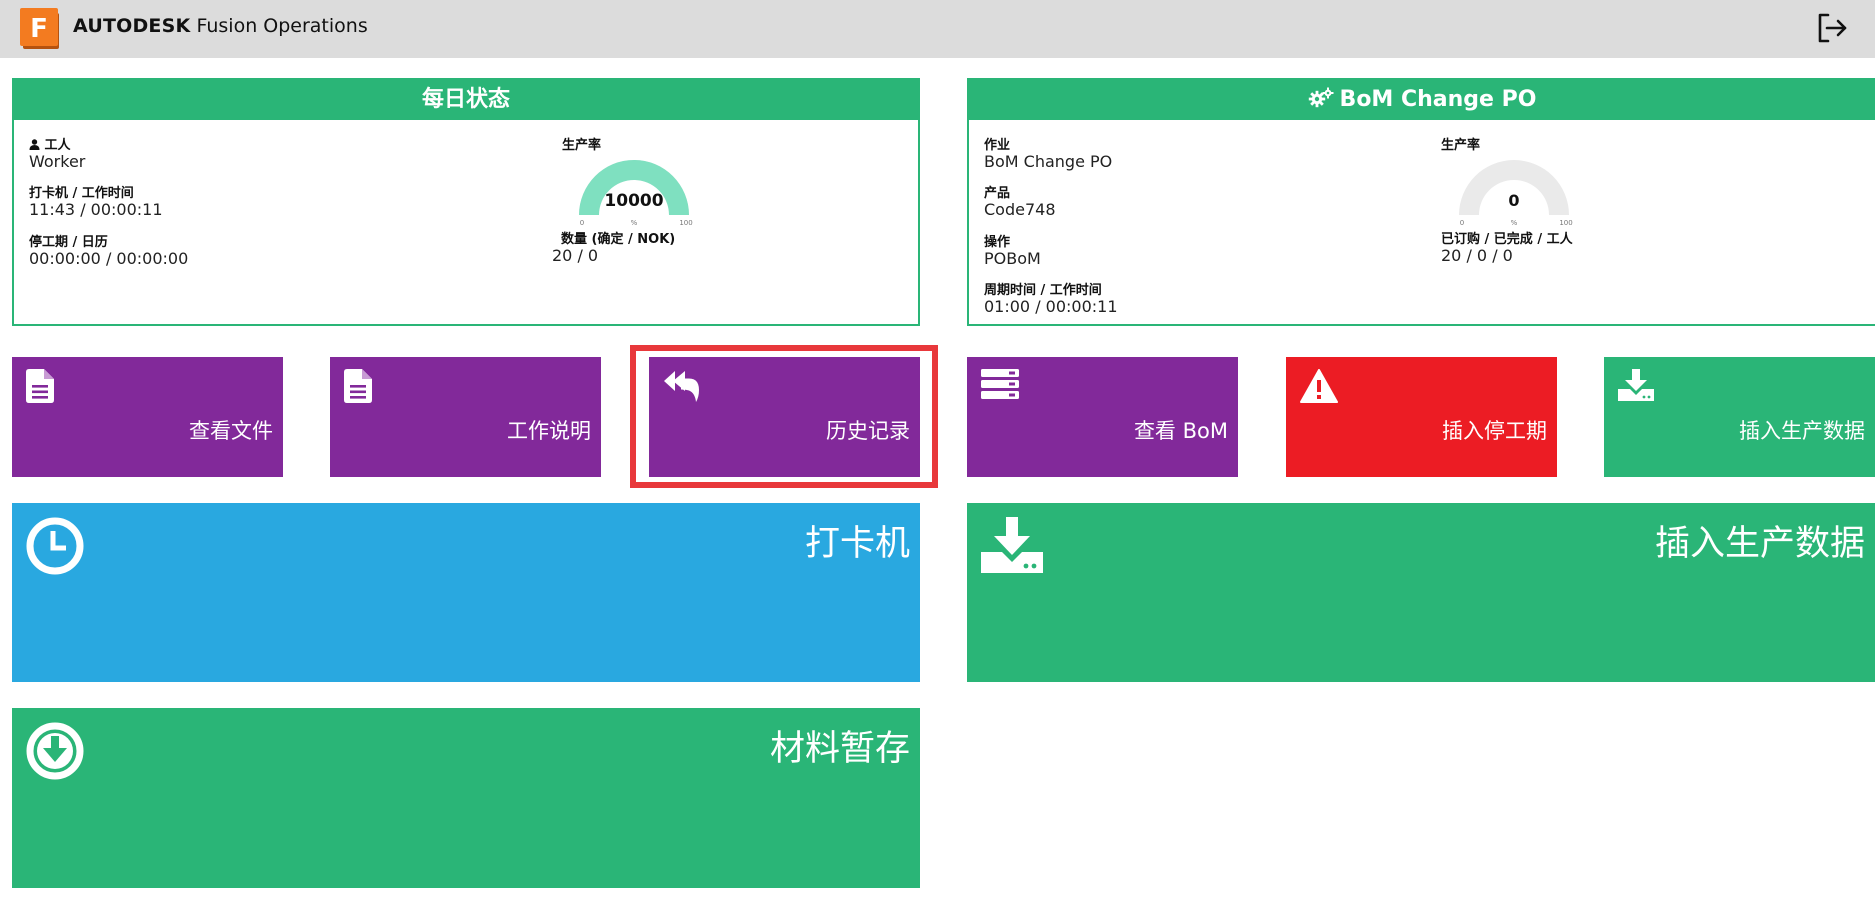  What do you see at coordinates (57, 145) in the screenshot?
I see `worker-label-text: 工人` at bounding box center [57, 145].